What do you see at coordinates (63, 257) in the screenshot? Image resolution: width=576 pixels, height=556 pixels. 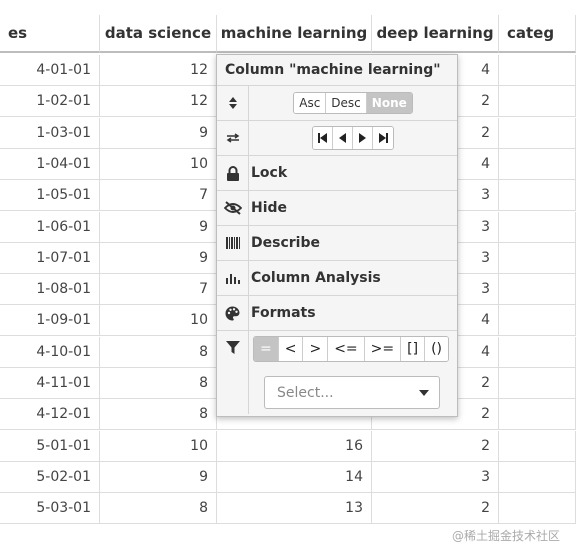 I see `cell-value: 1-07-01` at bounding box center [63, 257].